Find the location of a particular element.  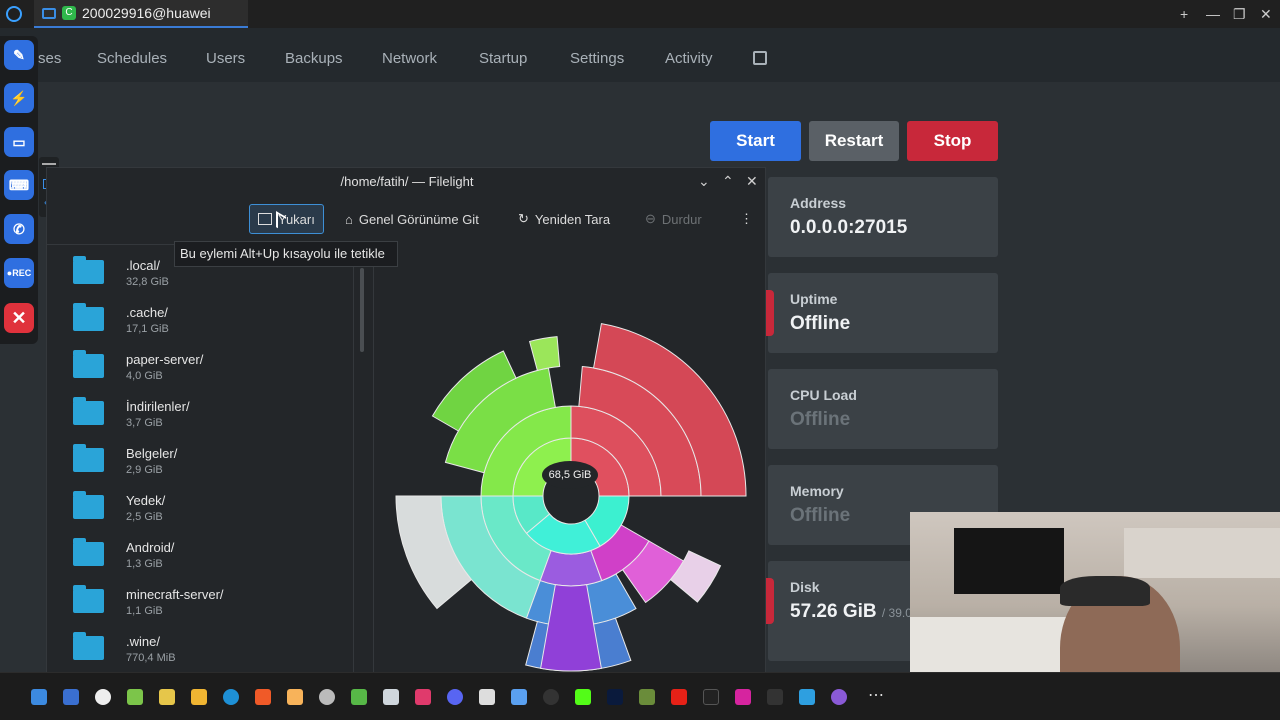

close-dock-icon: ✕ is located at coordinates (19, 318).